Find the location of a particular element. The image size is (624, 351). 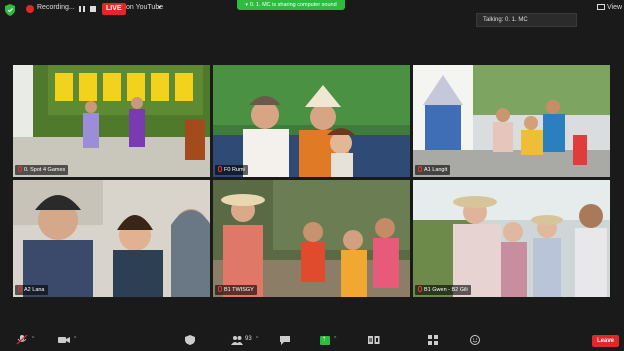

video-tile: 0. Spot 4 Games is located at coordinates (111, 121).